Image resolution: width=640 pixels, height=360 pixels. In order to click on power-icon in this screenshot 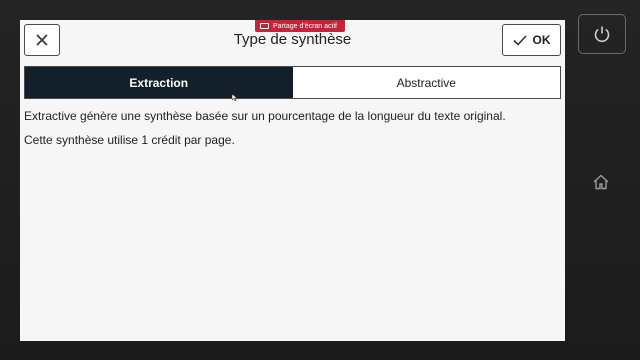, I will do `click(602, 34)`.